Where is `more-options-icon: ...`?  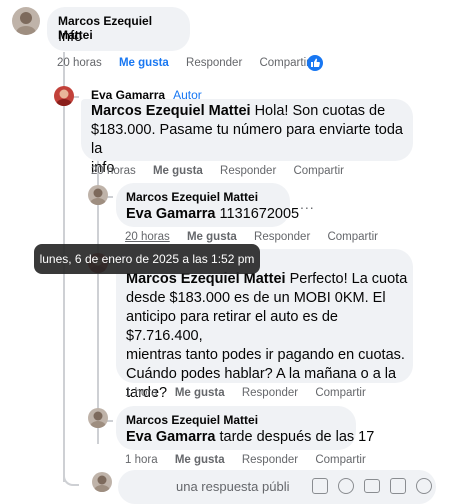
more-options-icon: ... is located at coordinates (307, 204).